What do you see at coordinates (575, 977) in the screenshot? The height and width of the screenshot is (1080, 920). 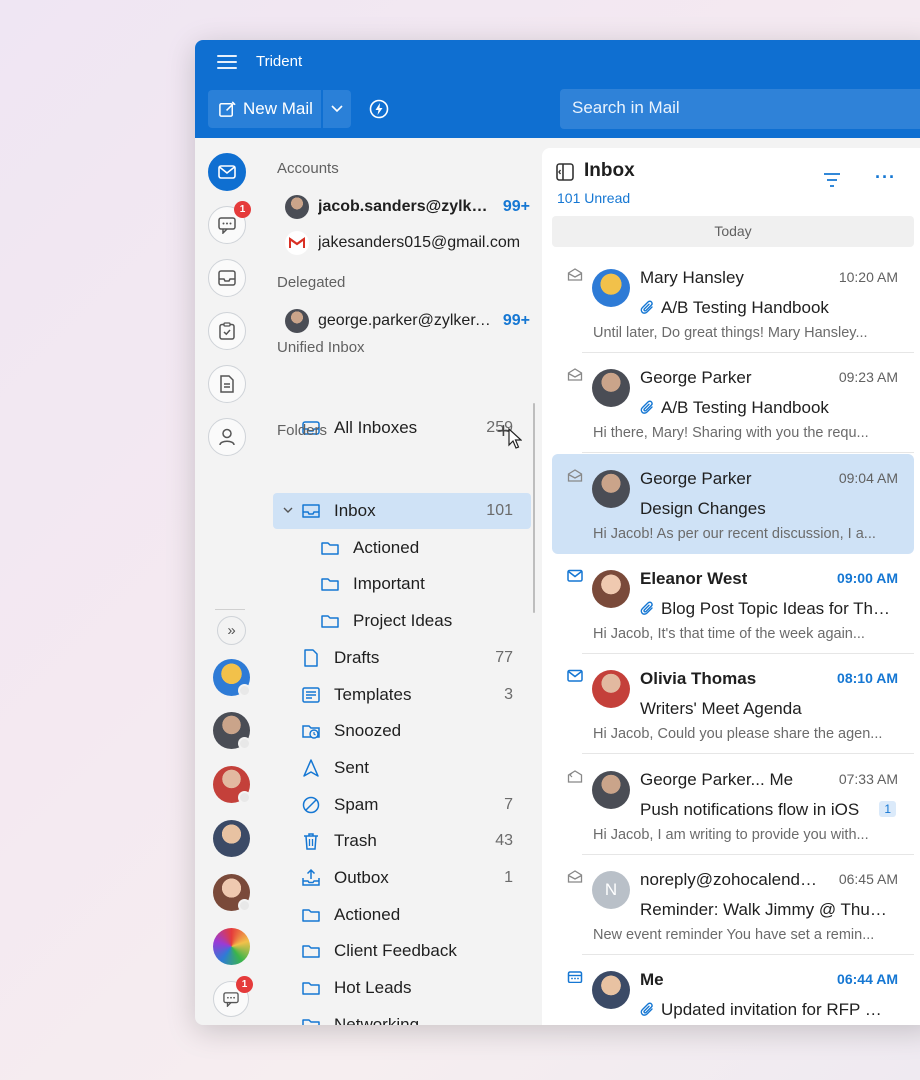 I see `calendar-icon` at bounding box center [575, 977].